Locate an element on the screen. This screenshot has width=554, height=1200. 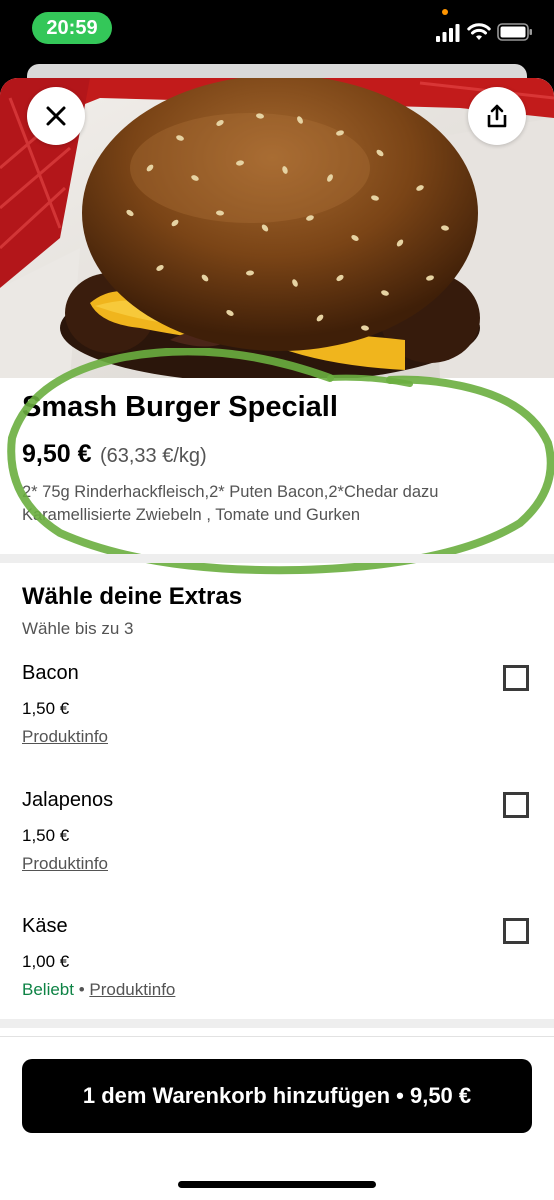
extras-title: Wähle deine Extras is located at coordinates (132, 596).